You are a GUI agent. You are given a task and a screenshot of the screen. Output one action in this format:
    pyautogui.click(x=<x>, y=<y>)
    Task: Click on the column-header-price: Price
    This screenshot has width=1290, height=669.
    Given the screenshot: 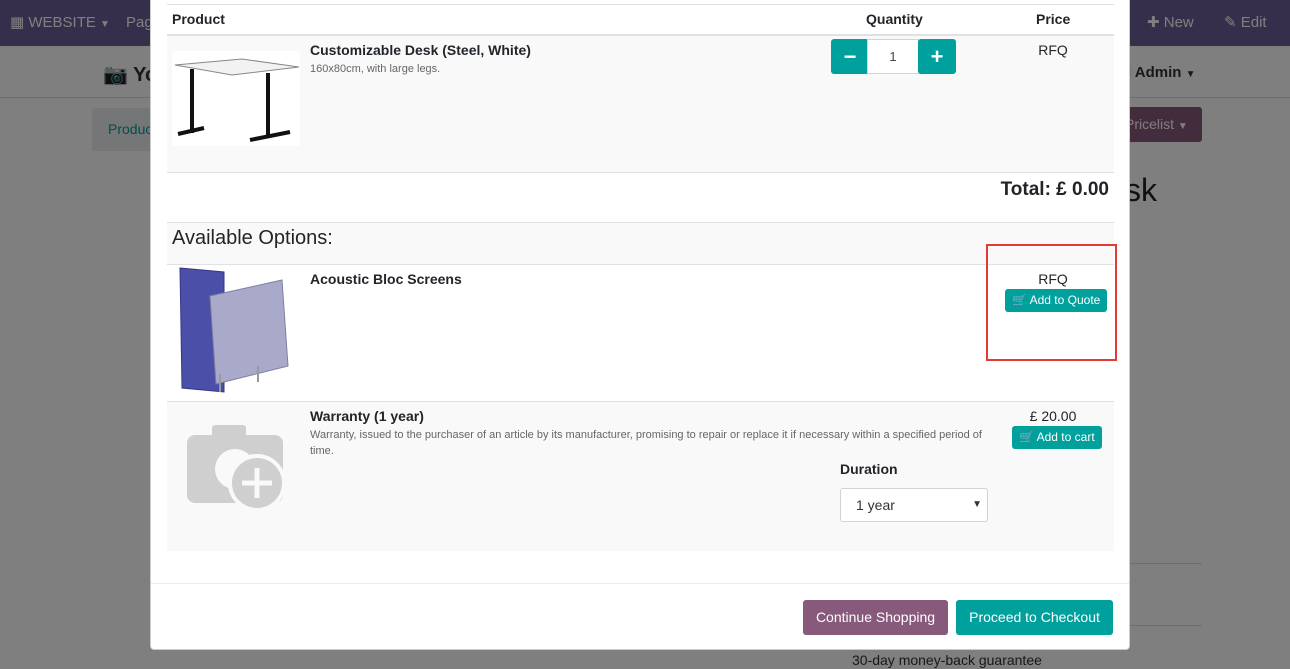 What is the action you would take?
    pyautogui.click(x=1053, y=19)
    